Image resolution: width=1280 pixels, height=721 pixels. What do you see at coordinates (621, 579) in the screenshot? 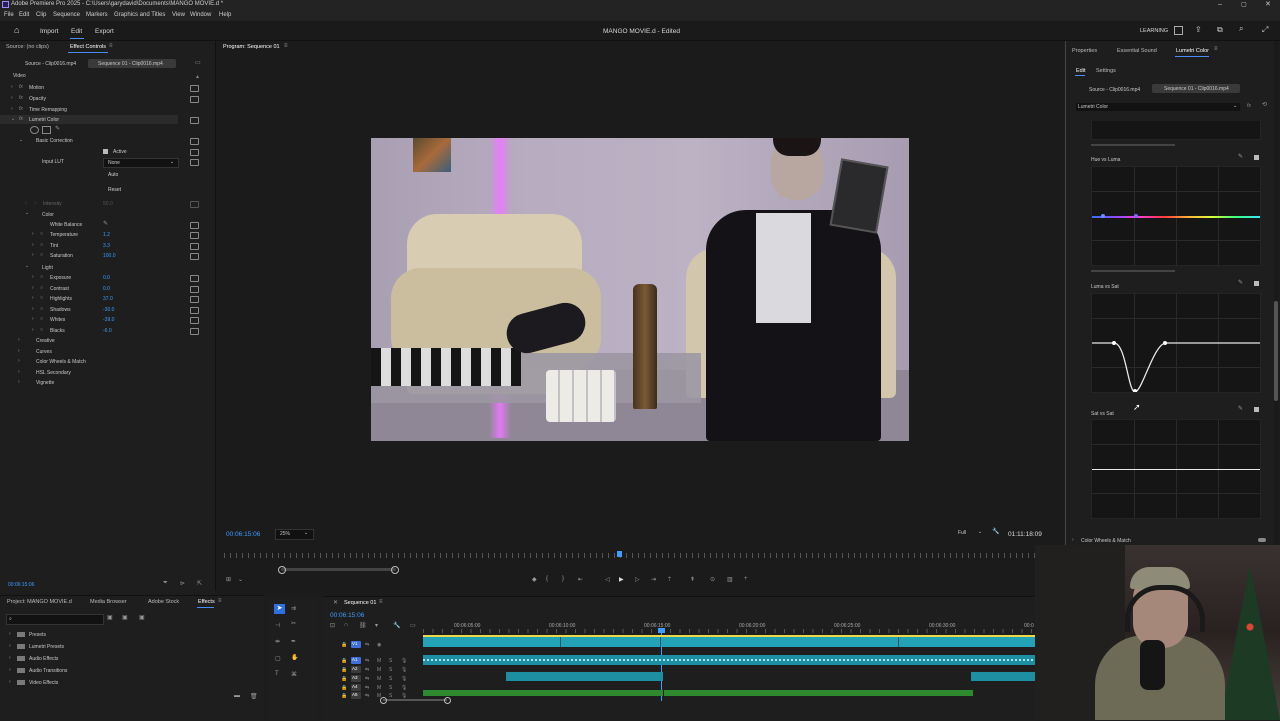
I see `play-icon: ▶` at bounding box center [621, 579].